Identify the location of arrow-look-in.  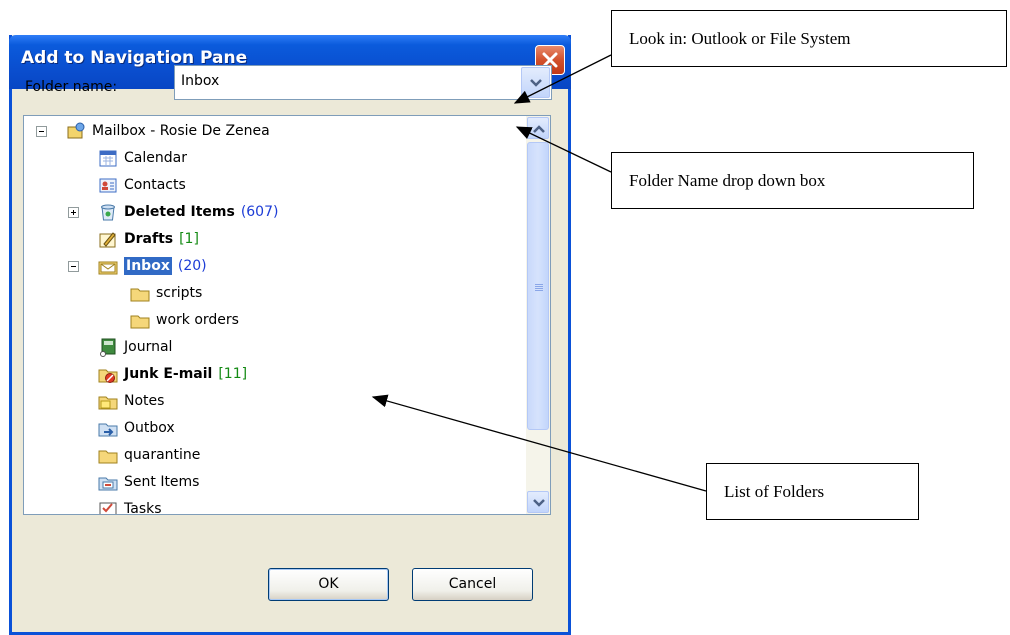
(562, 79).